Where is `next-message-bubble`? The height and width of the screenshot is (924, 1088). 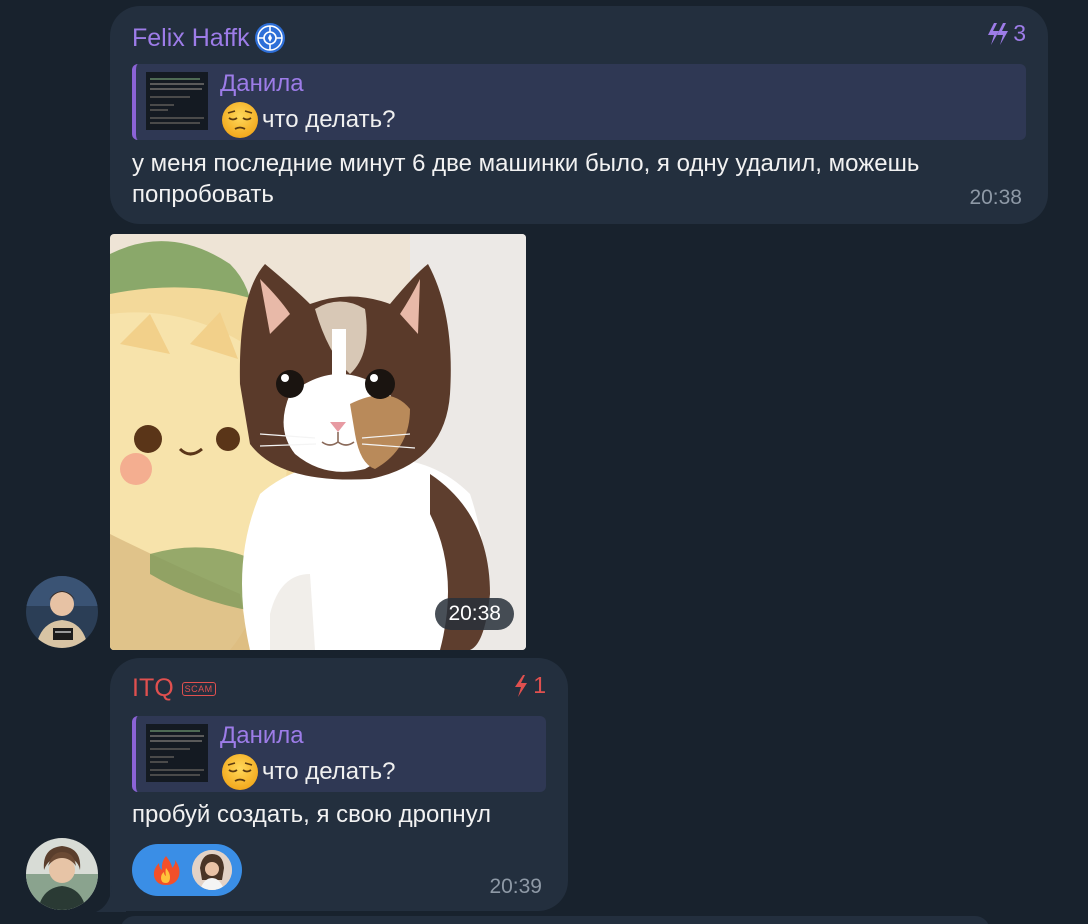
next-message-bubble is located at coordinates (555, 920).